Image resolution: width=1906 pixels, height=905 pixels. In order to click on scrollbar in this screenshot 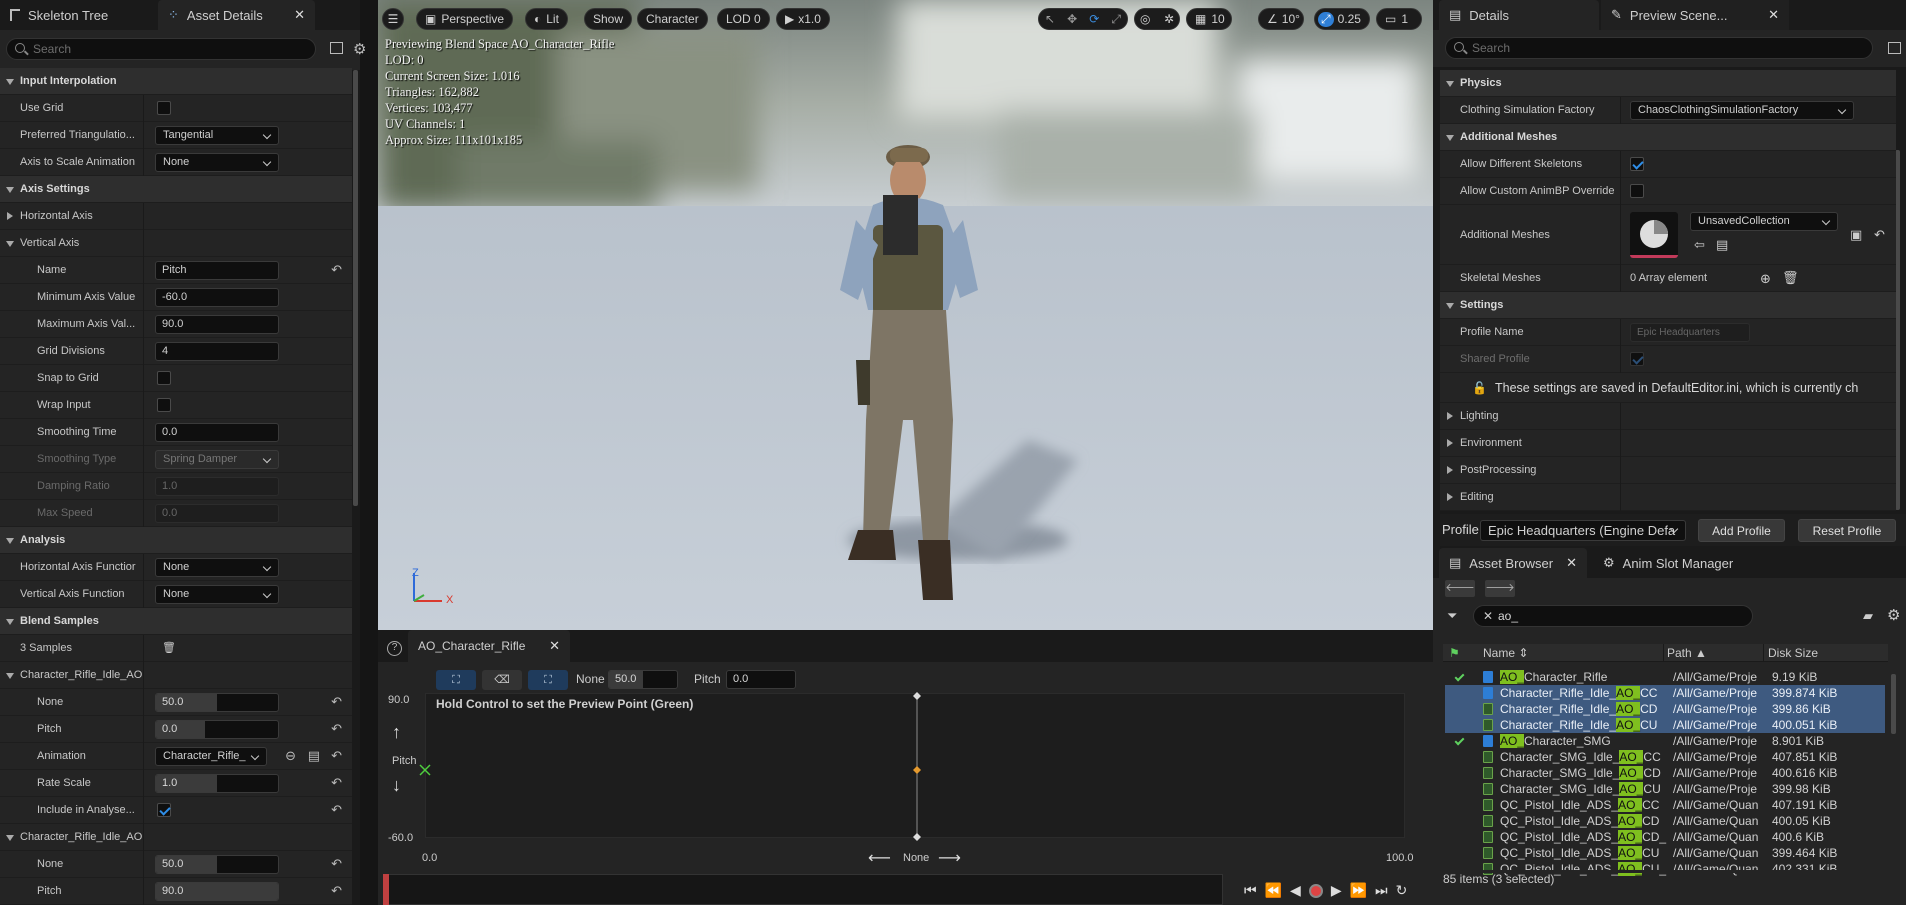, I will do `click(355, 288)`.